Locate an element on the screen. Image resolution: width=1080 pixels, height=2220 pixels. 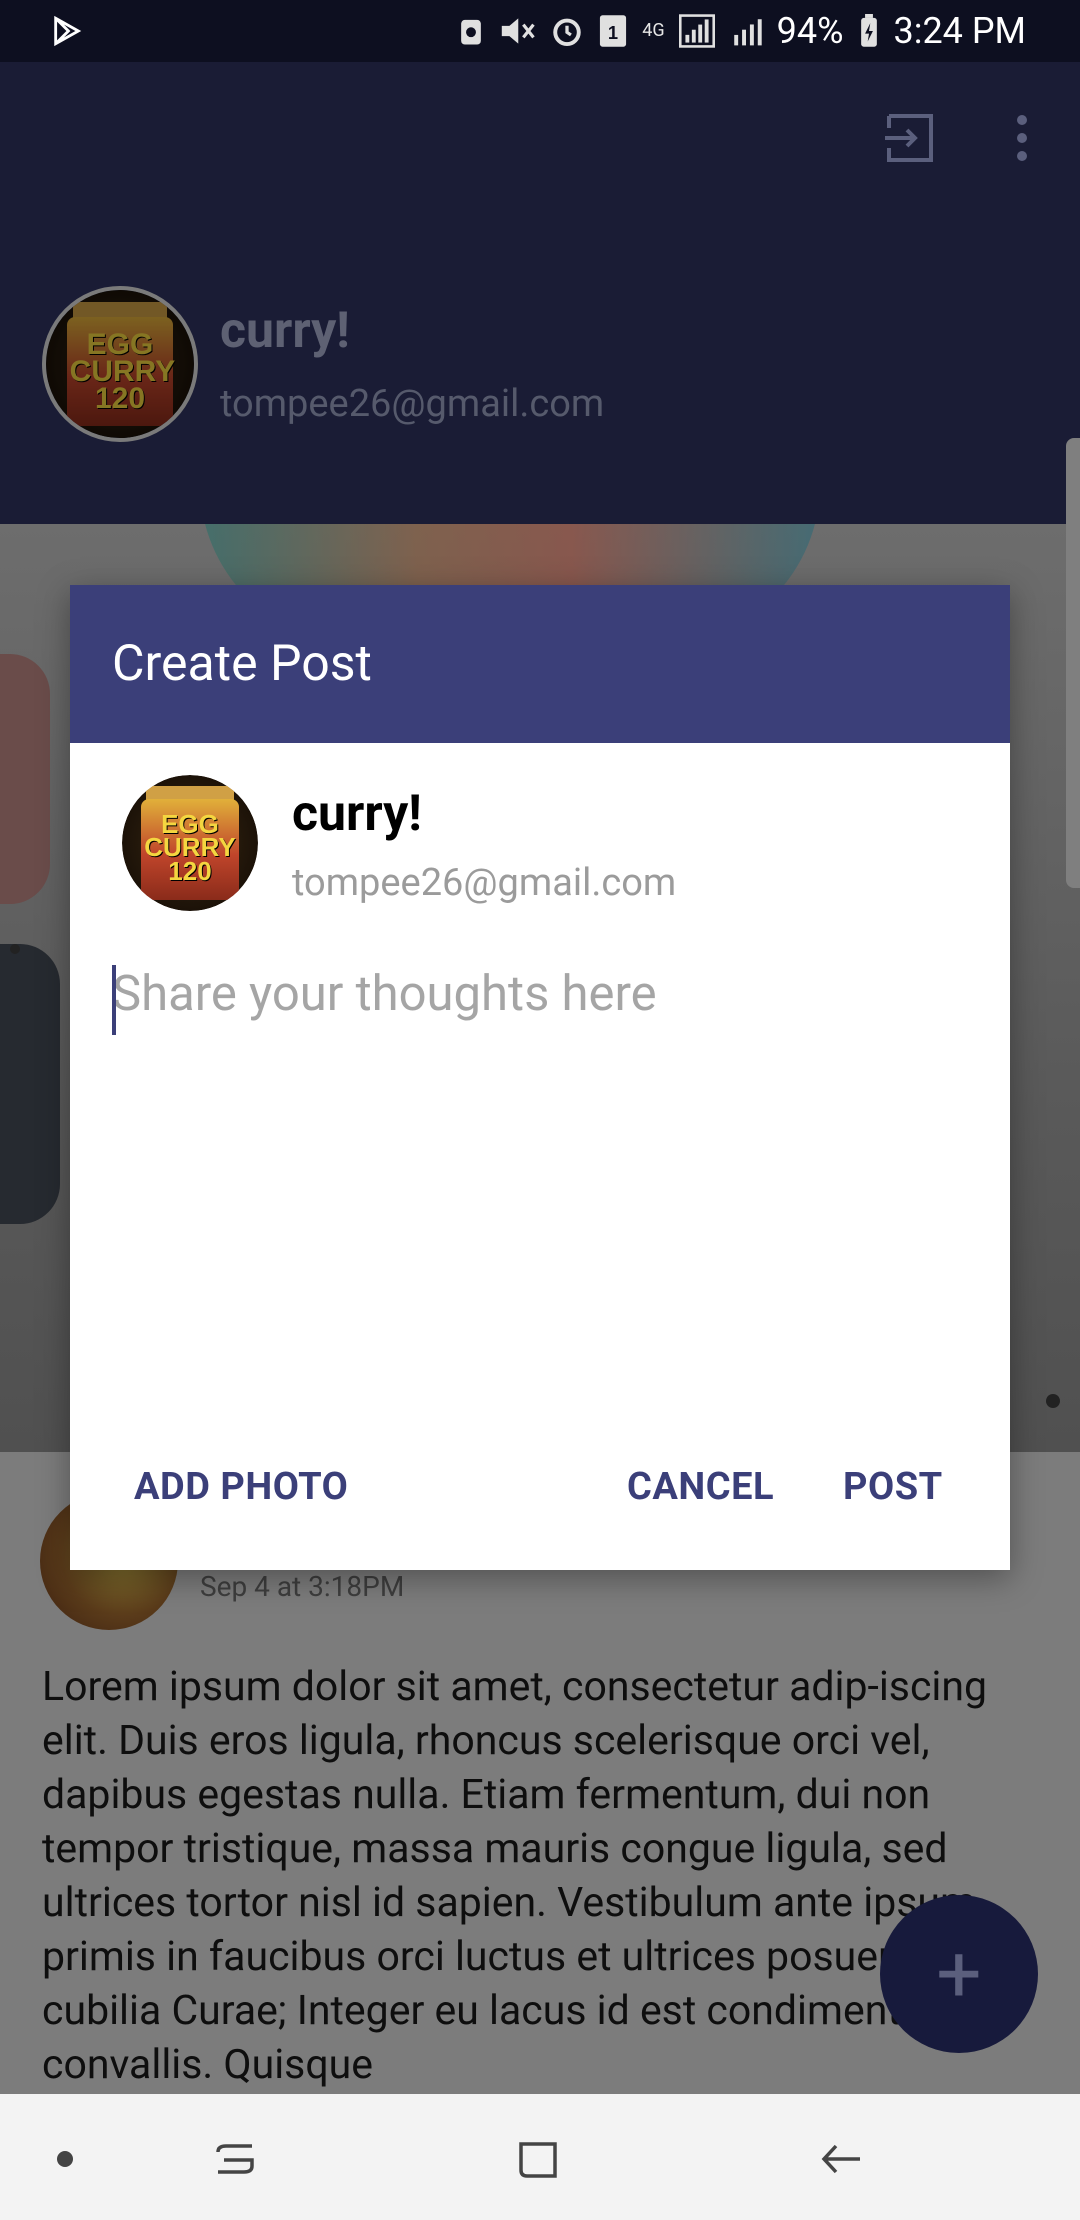
home-icon is located at coordinates (538, 2159).